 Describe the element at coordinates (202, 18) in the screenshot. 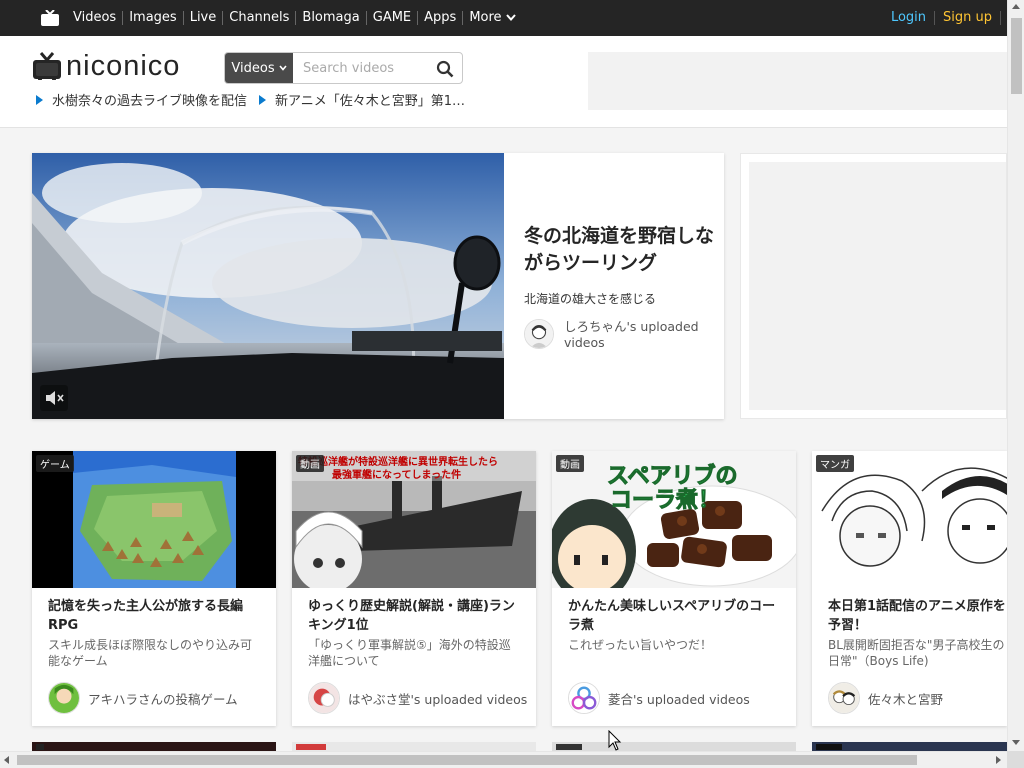

I see `nav-live: Live` at that location.